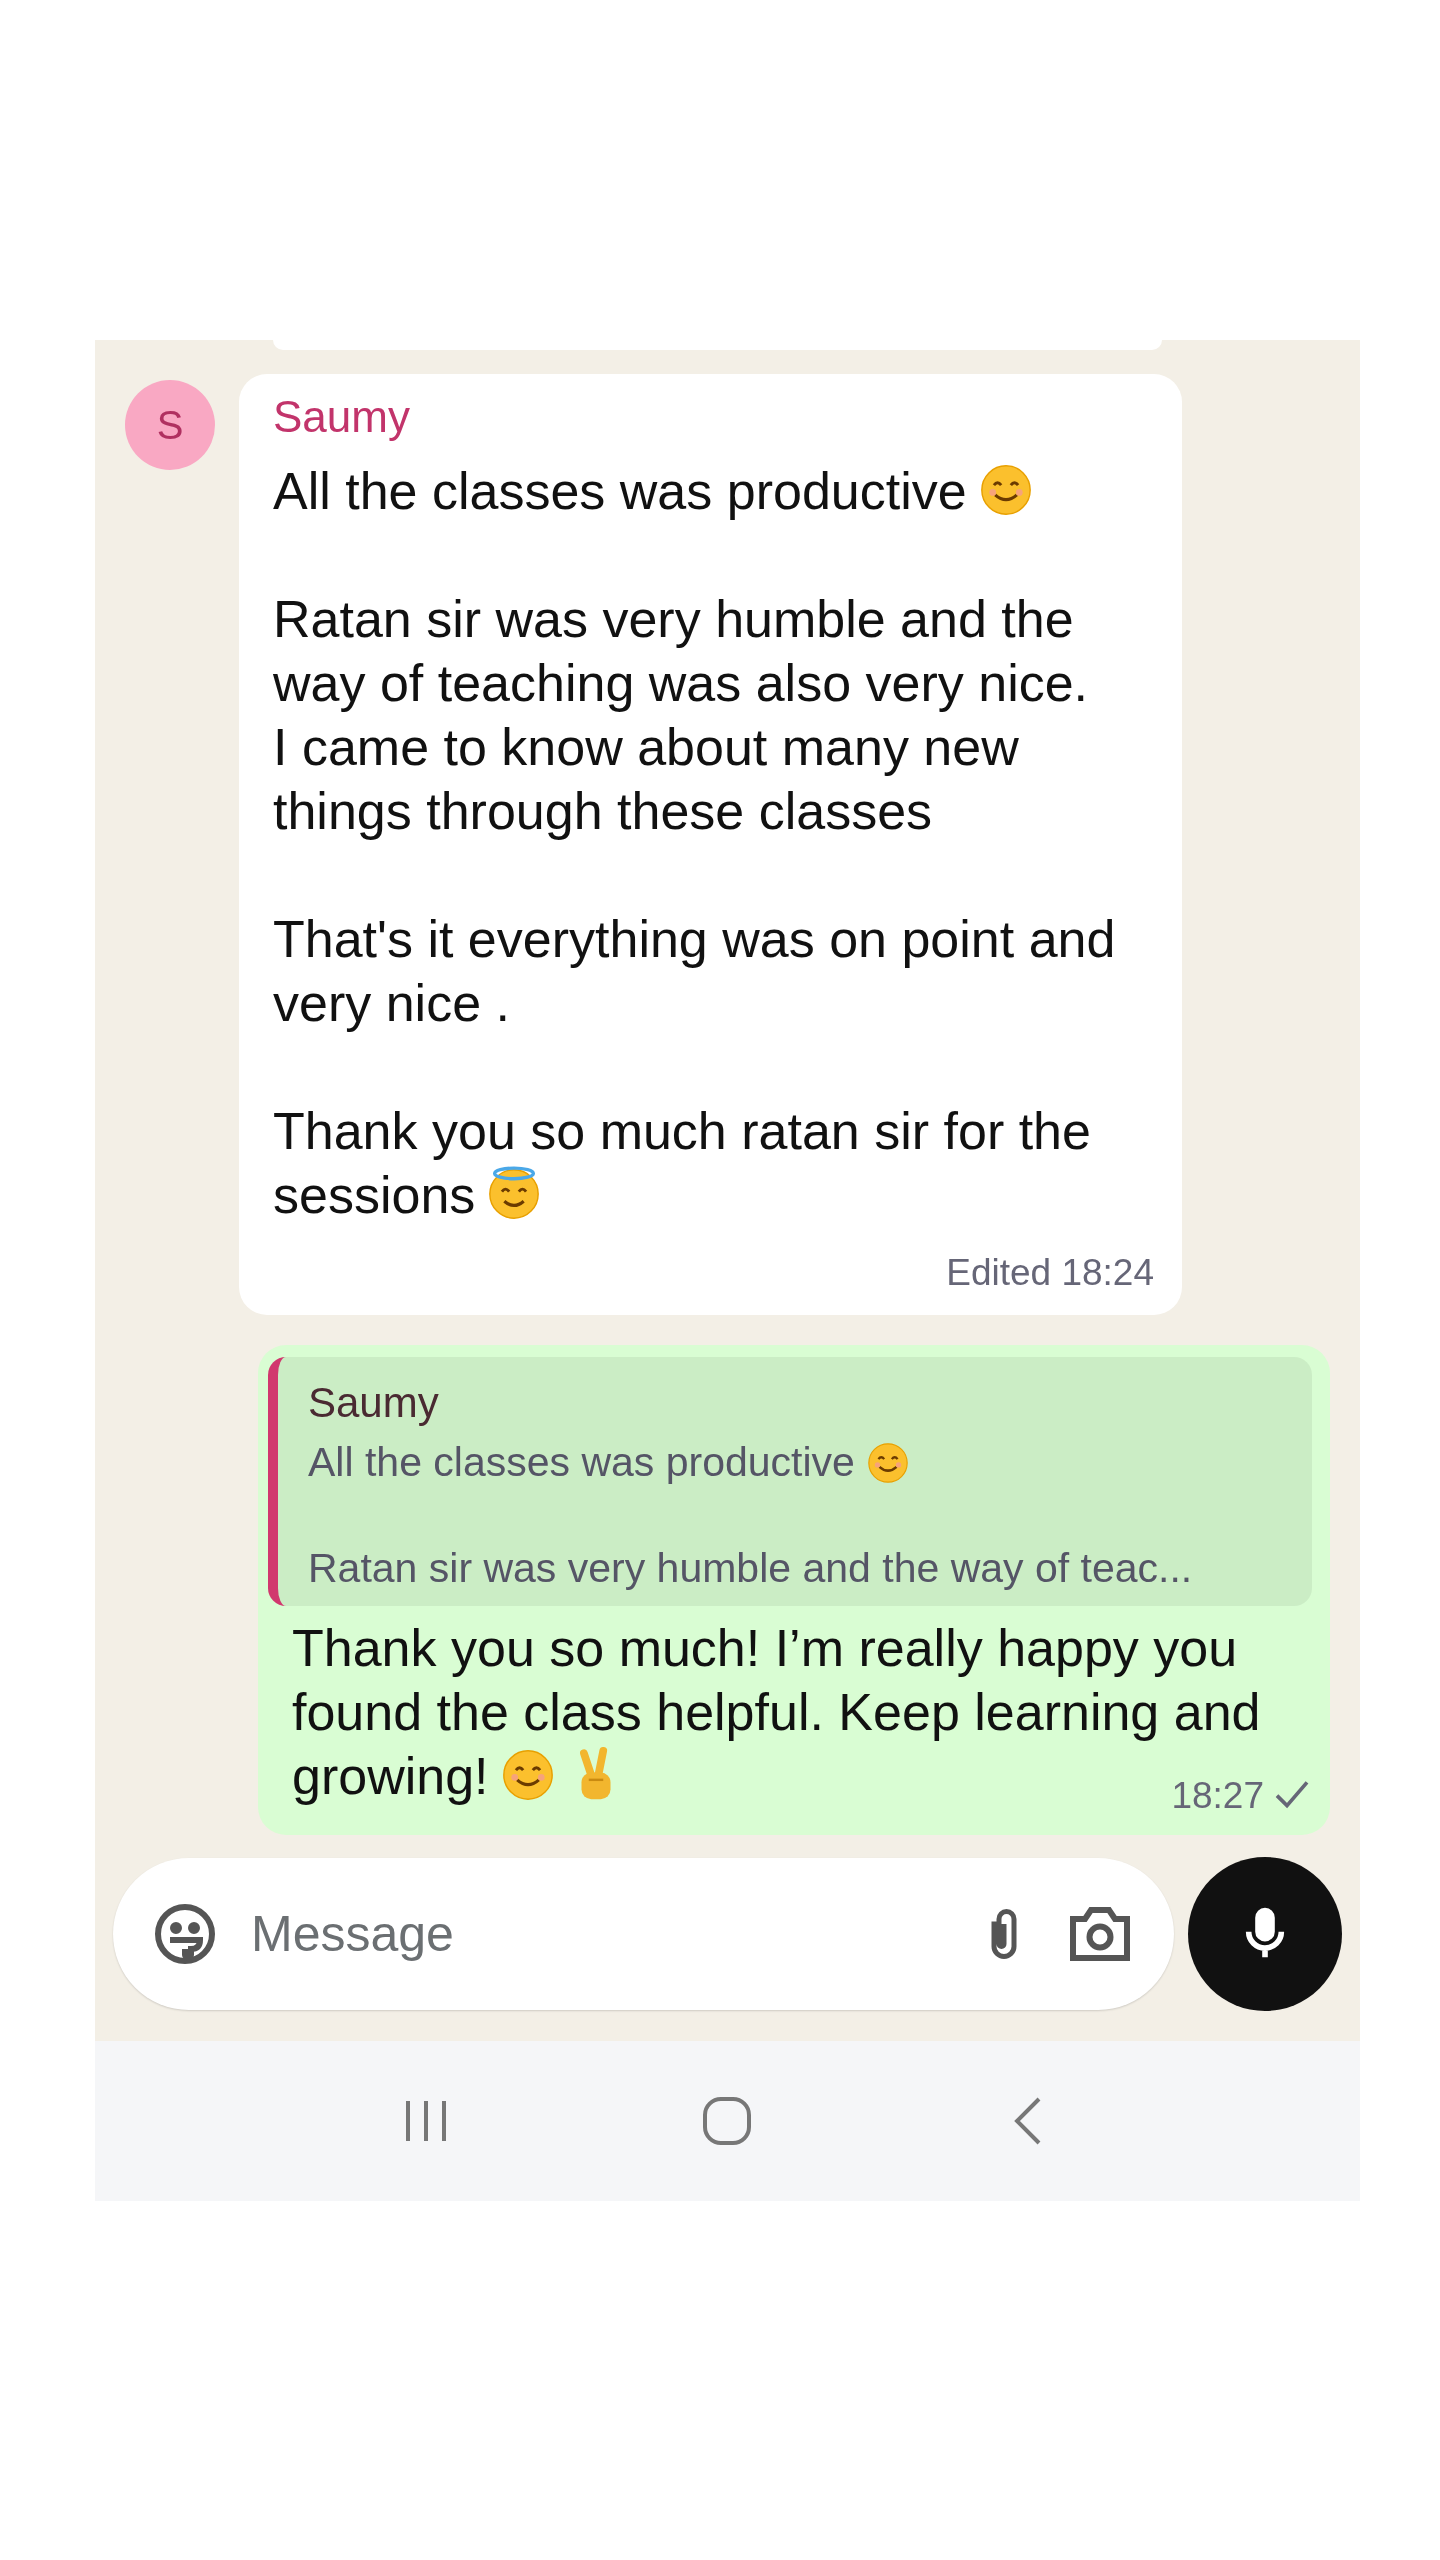  Describe the element at coordinates (1050, 1273) in the screenshot. I see `message-time: Edited 18:24` at that location.